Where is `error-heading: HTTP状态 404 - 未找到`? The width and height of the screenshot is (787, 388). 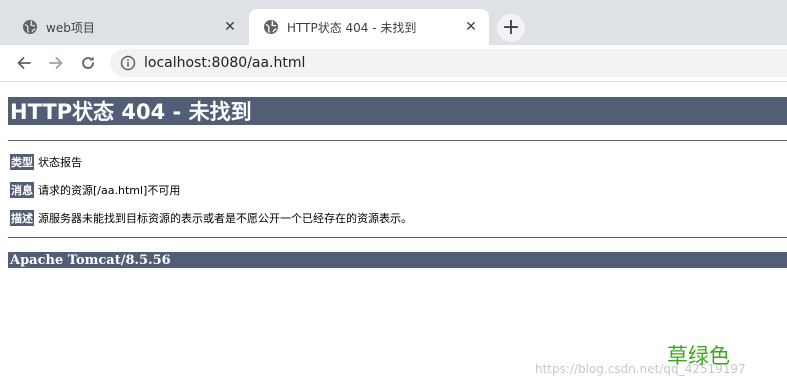
error-heading: HTTP状态 404 - 未找到 is located at coordinates (397, 111).